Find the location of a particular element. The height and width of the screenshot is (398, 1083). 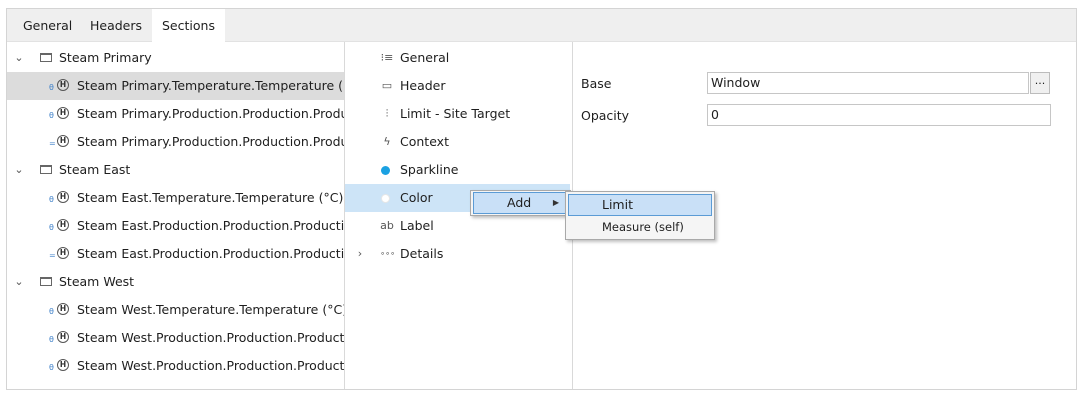

section-item-details: › ∘∘∘ Details is located at coordinates (458, 254).